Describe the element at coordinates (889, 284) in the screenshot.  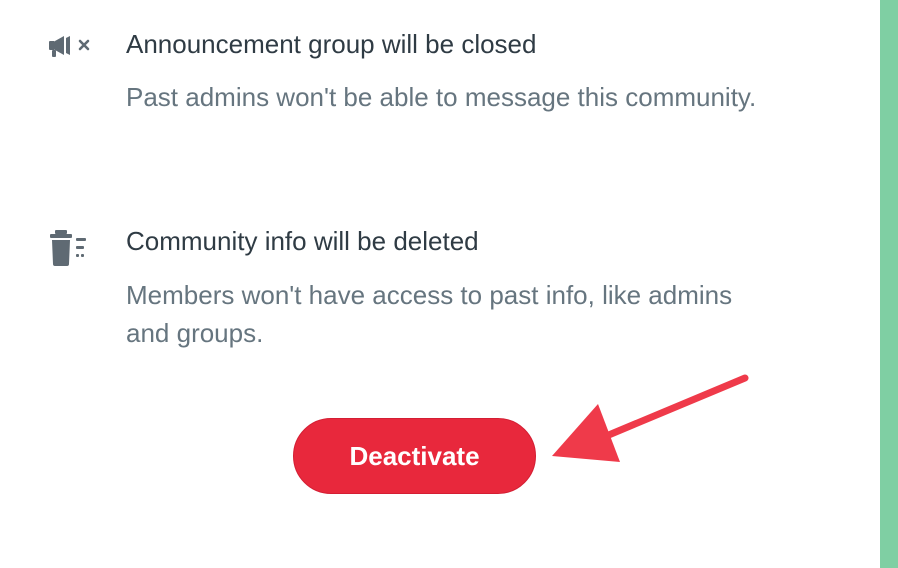
I see `side-strip` at that location.